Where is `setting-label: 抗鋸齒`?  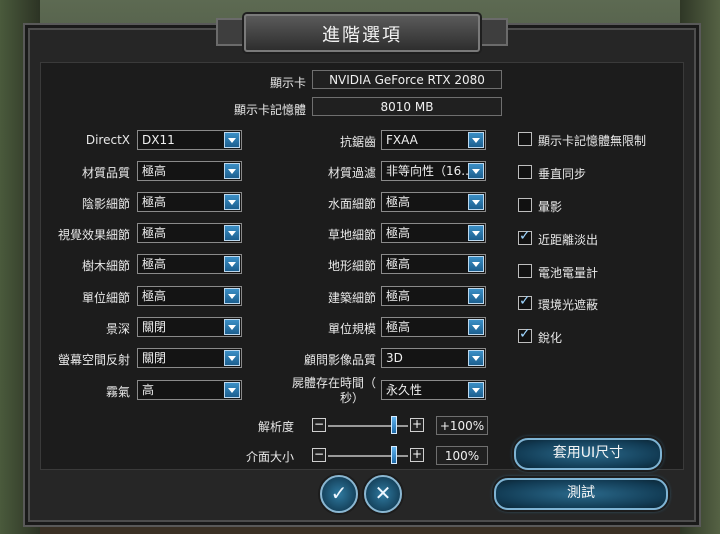
setting-label: 抗鋸齒 is located at coordinates (357, 142).